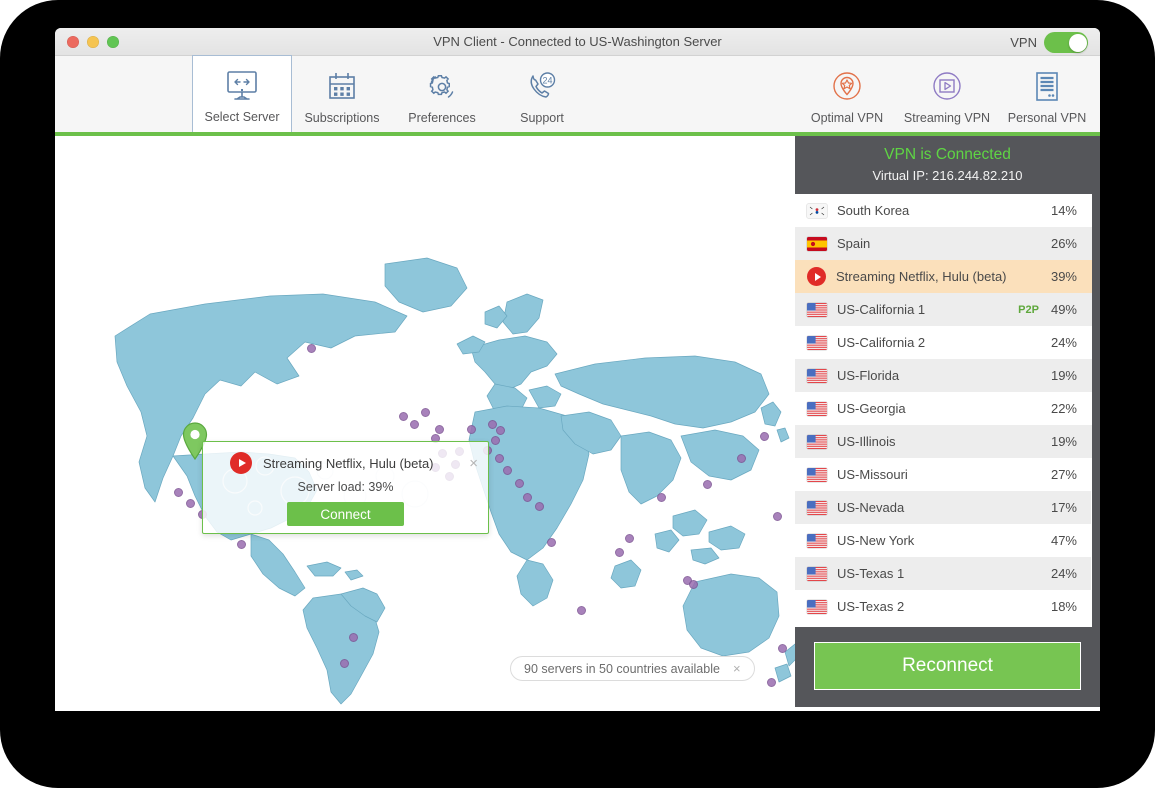 This screenshot has height=788, width=1155. What do you see at coordinates (1091, 543) in the screenshot?
I see `scrollbar-thumb` at bounding box center [1091, 543].